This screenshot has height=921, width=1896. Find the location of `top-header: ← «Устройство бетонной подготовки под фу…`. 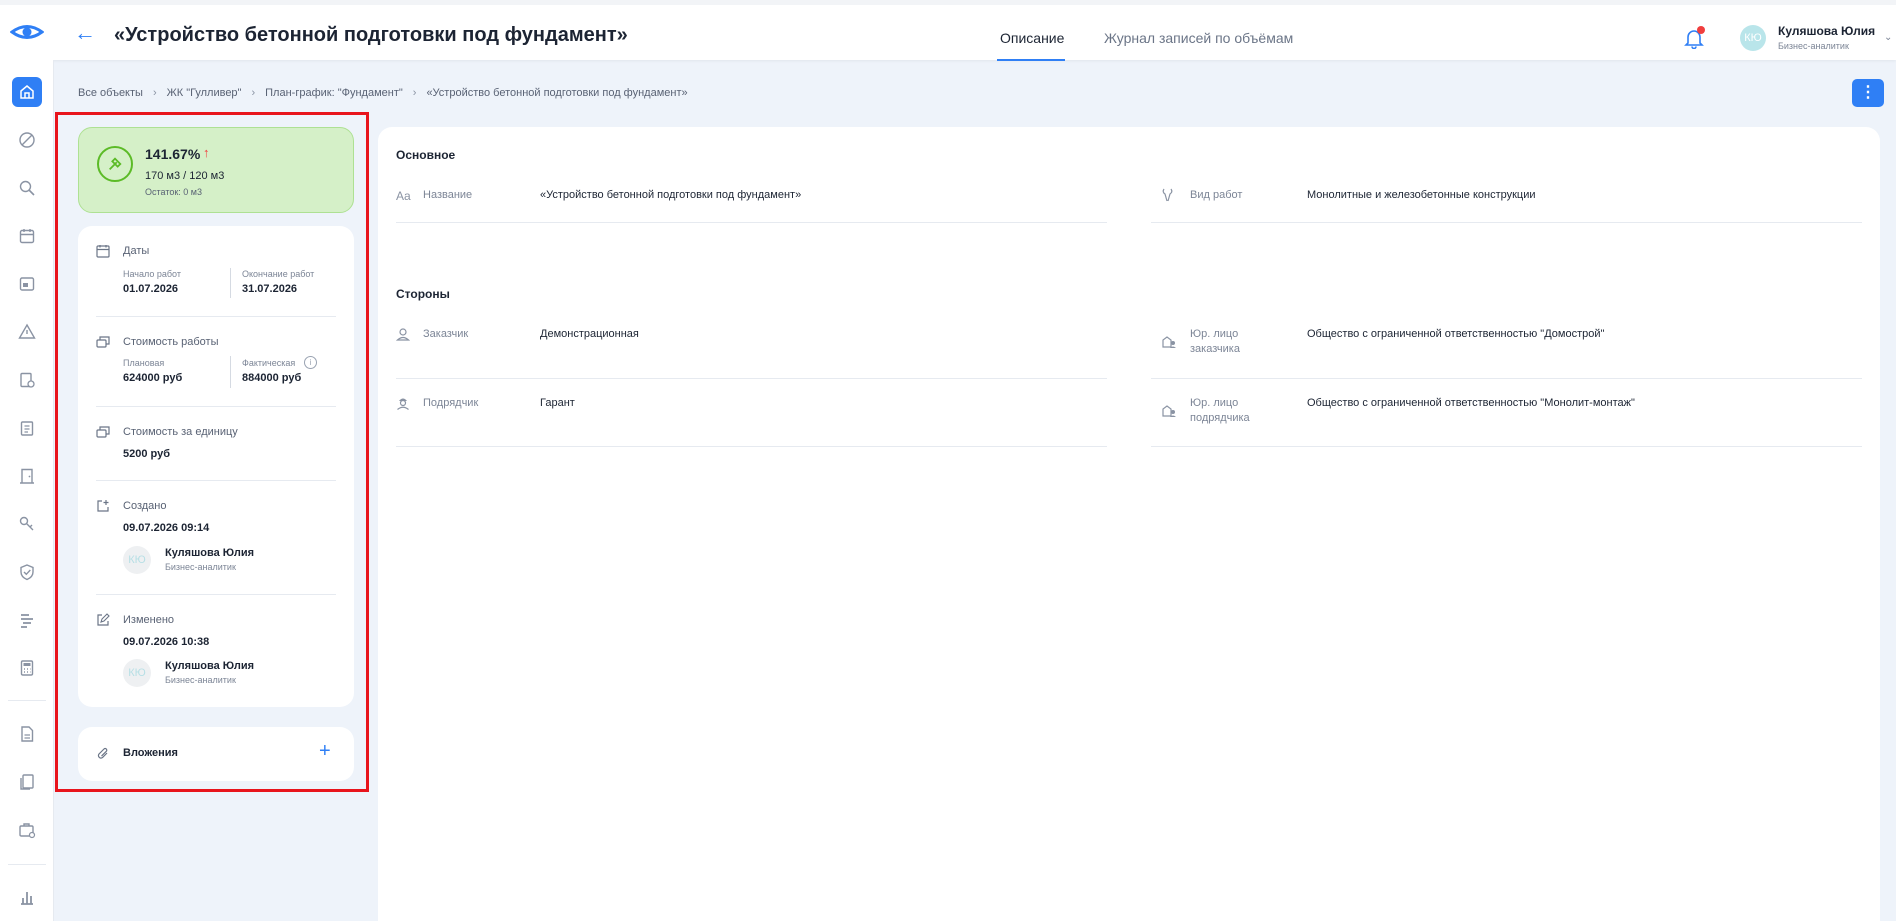

top-header: ← «Устройство бетонной подготовки под фу… is located at coordinates (948, 30).